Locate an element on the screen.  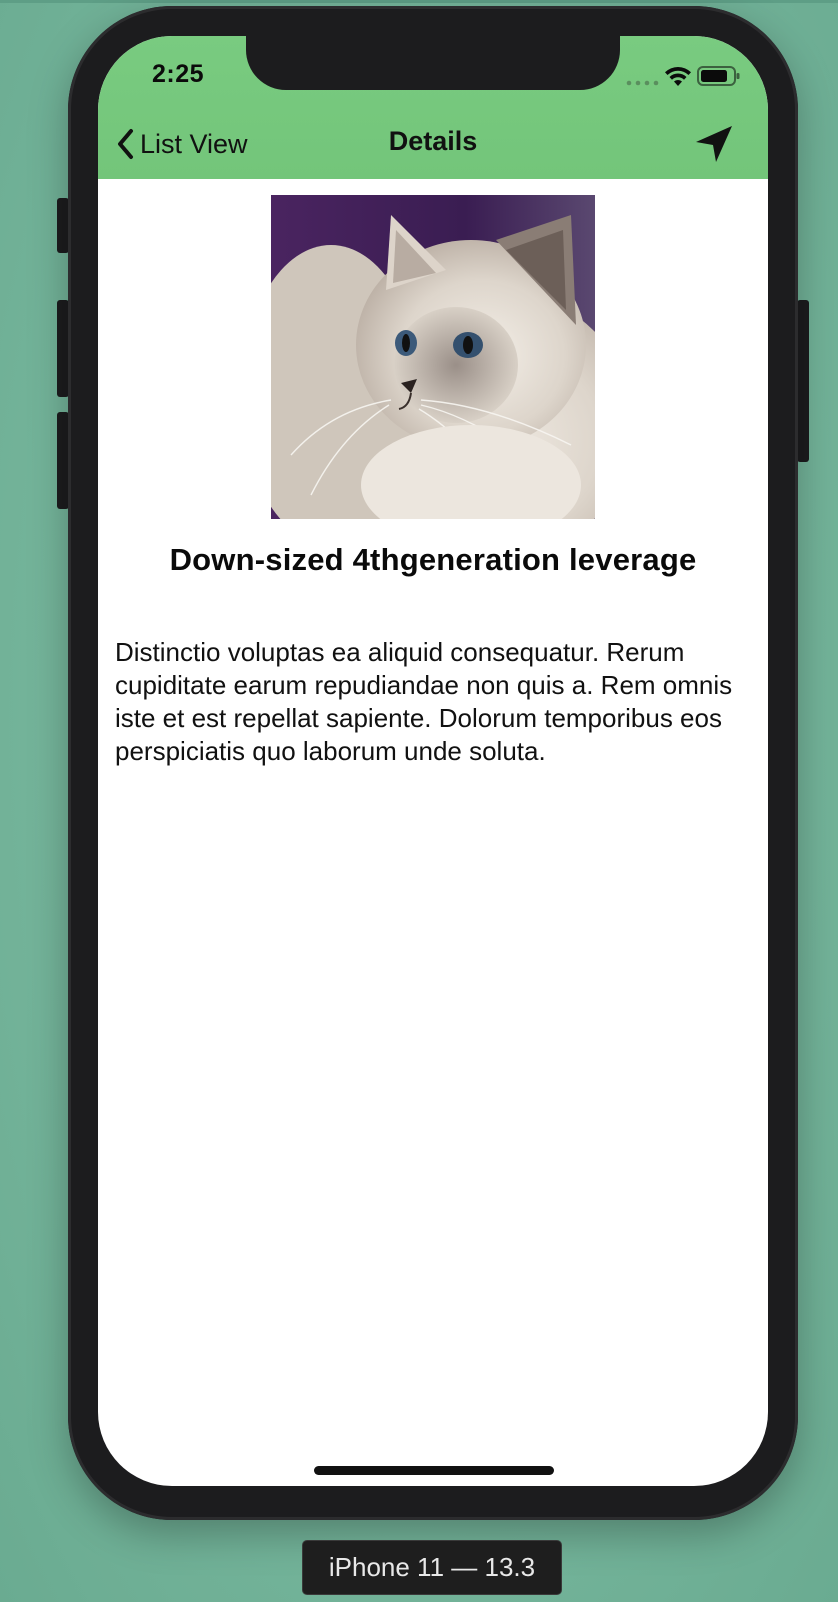
cat-image-icon is located at coordinates (433, 357).